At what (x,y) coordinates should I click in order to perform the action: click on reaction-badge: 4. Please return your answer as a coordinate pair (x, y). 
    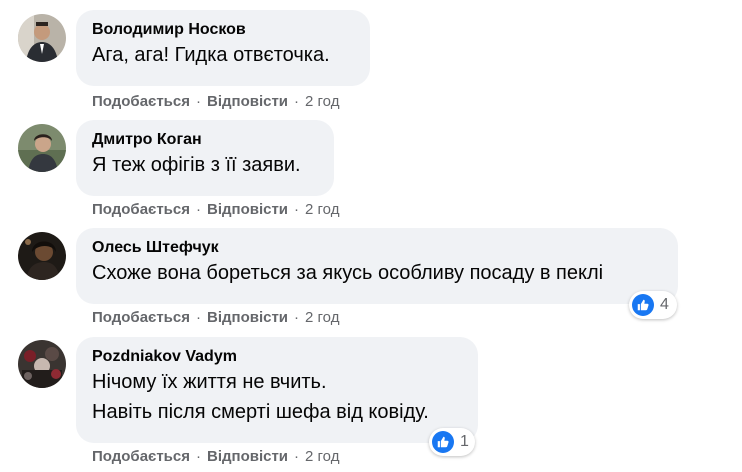
    Looking at the image, I should click on (653, 305).